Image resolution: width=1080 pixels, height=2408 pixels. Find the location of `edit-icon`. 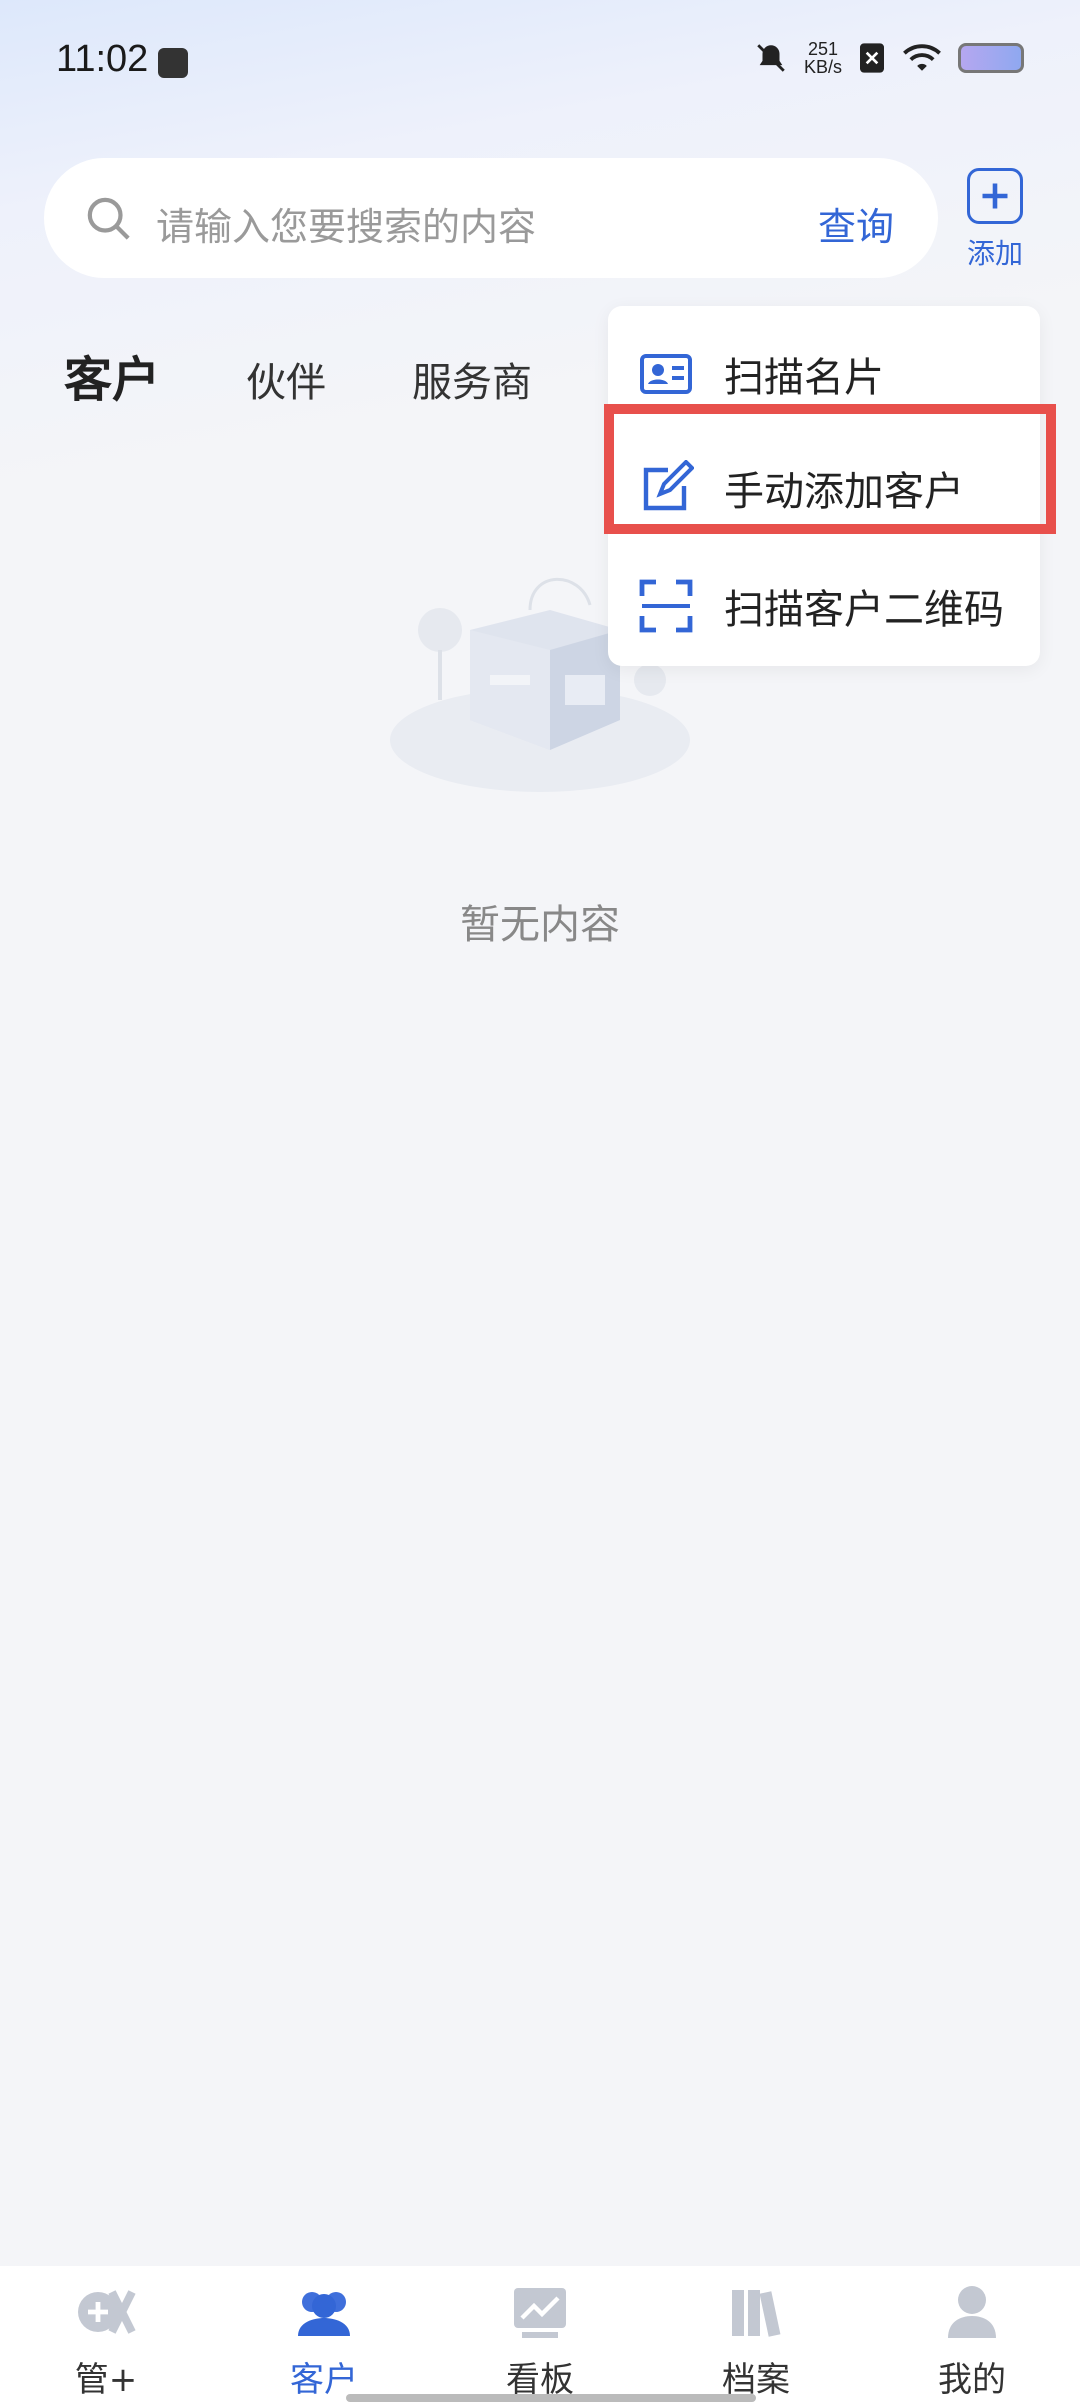

edit-icon is located at coordinates (668, 485).